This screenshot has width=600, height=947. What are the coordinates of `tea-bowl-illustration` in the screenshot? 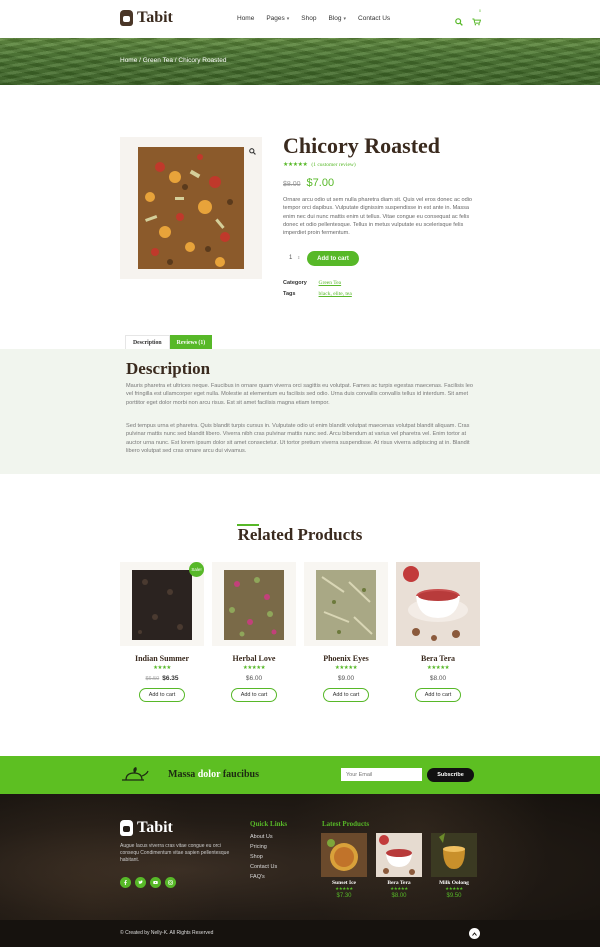 It's located at (344, 855).